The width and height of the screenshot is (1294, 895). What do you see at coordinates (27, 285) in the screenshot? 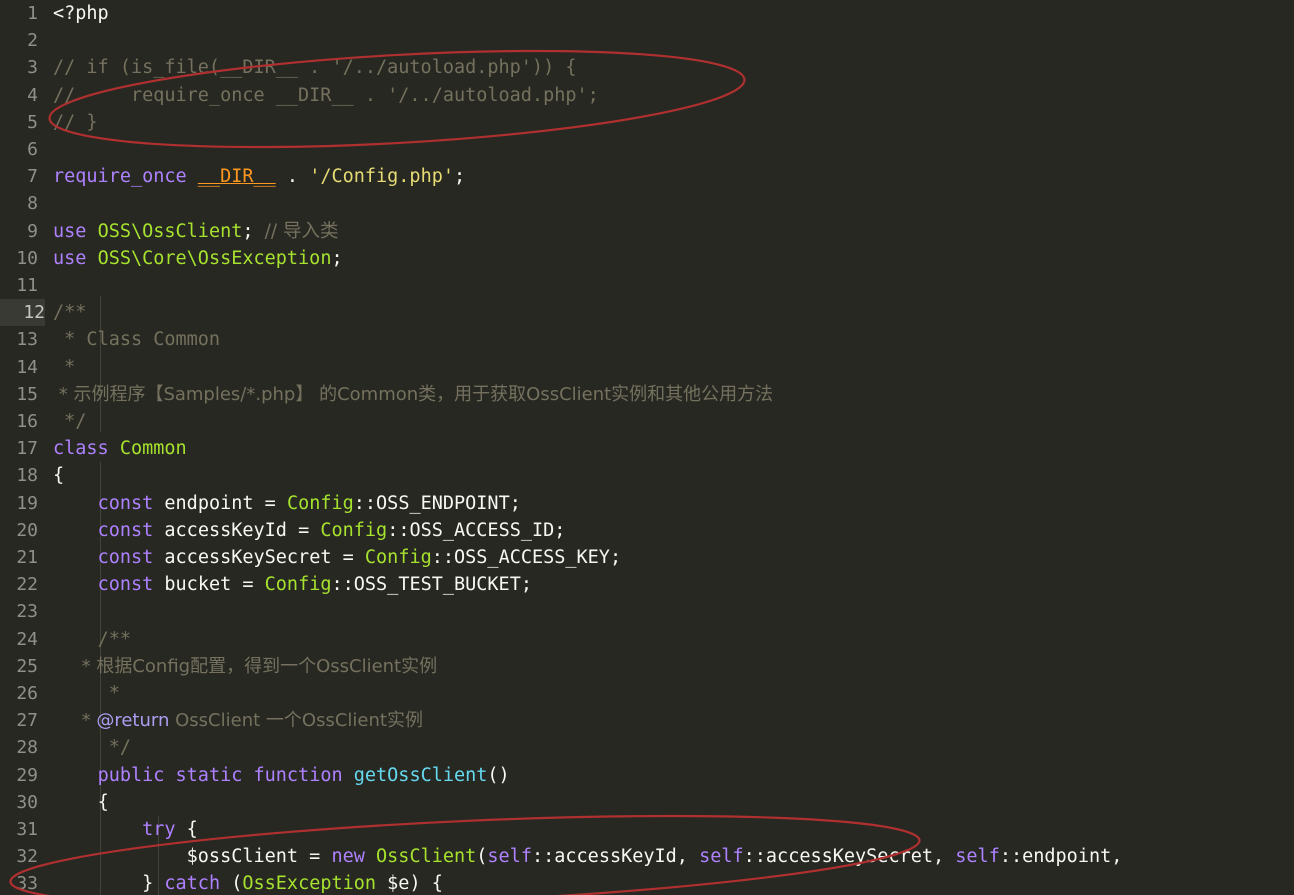
I see `line-number-11: 11` at bounding box center [27, 285].